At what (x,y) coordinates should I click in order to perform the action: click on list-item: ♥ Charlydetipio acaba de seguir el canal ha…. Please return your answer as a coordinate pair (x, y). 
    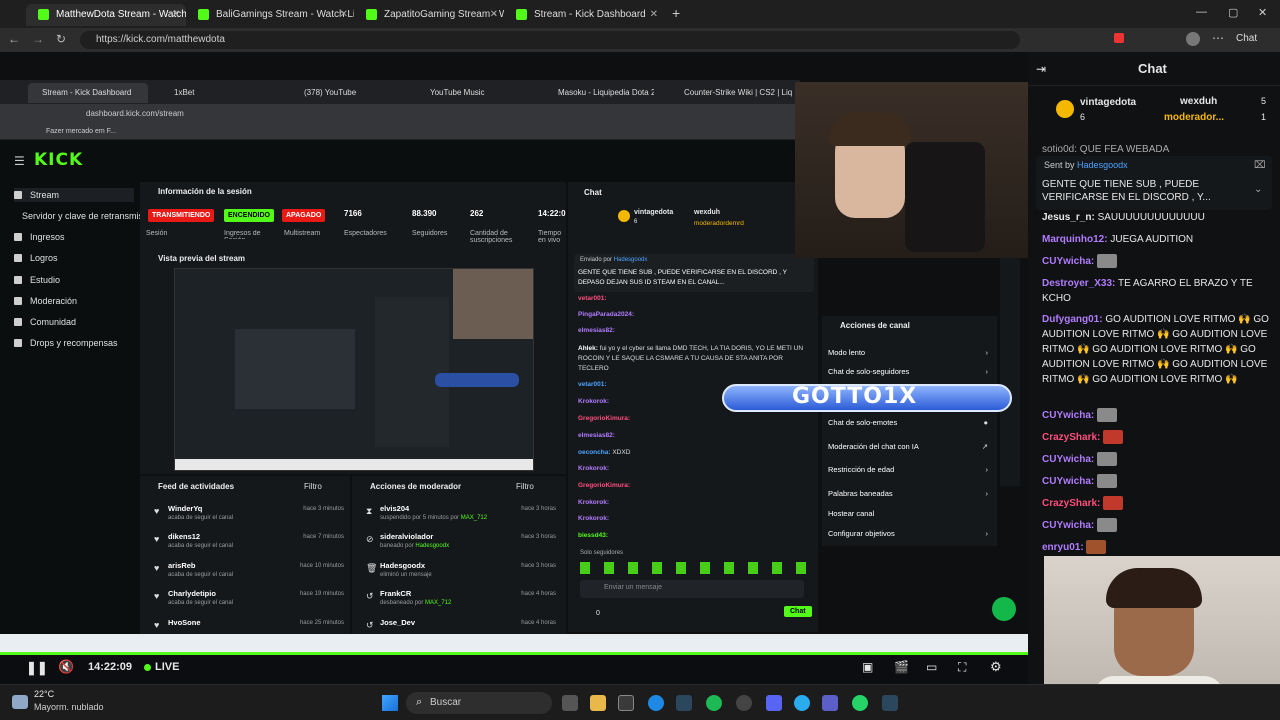
    Looking at the image, I should click on (249, 597).